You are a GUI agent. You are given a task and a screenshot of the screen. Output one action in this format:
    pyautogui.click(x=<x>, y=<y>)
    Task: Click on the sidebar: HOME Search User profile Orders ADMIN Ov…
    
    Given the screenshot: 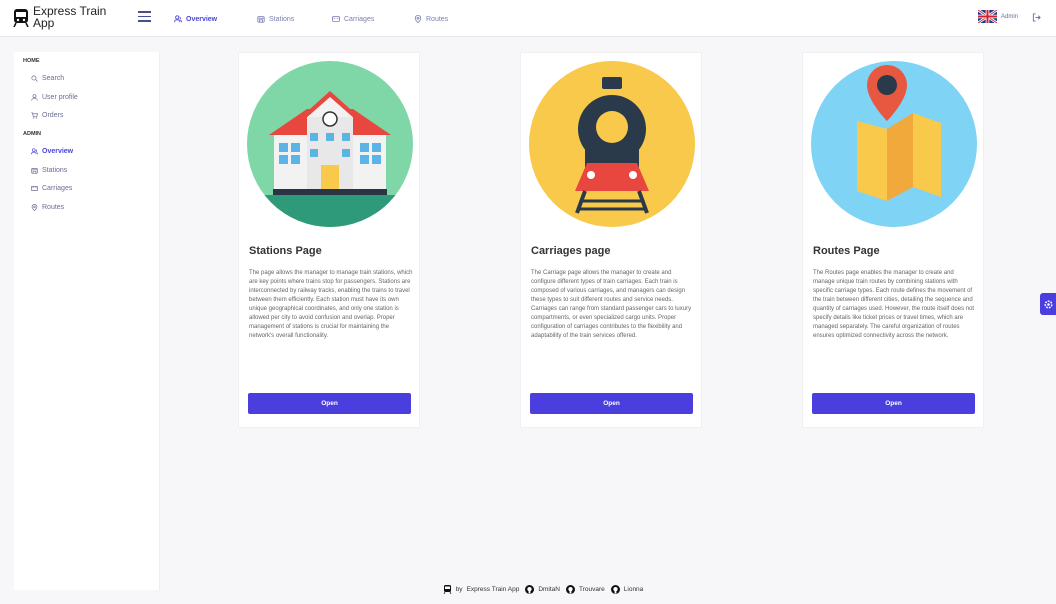 What is the action you would take?
    pyautogui.click(x=87, y=321)
    